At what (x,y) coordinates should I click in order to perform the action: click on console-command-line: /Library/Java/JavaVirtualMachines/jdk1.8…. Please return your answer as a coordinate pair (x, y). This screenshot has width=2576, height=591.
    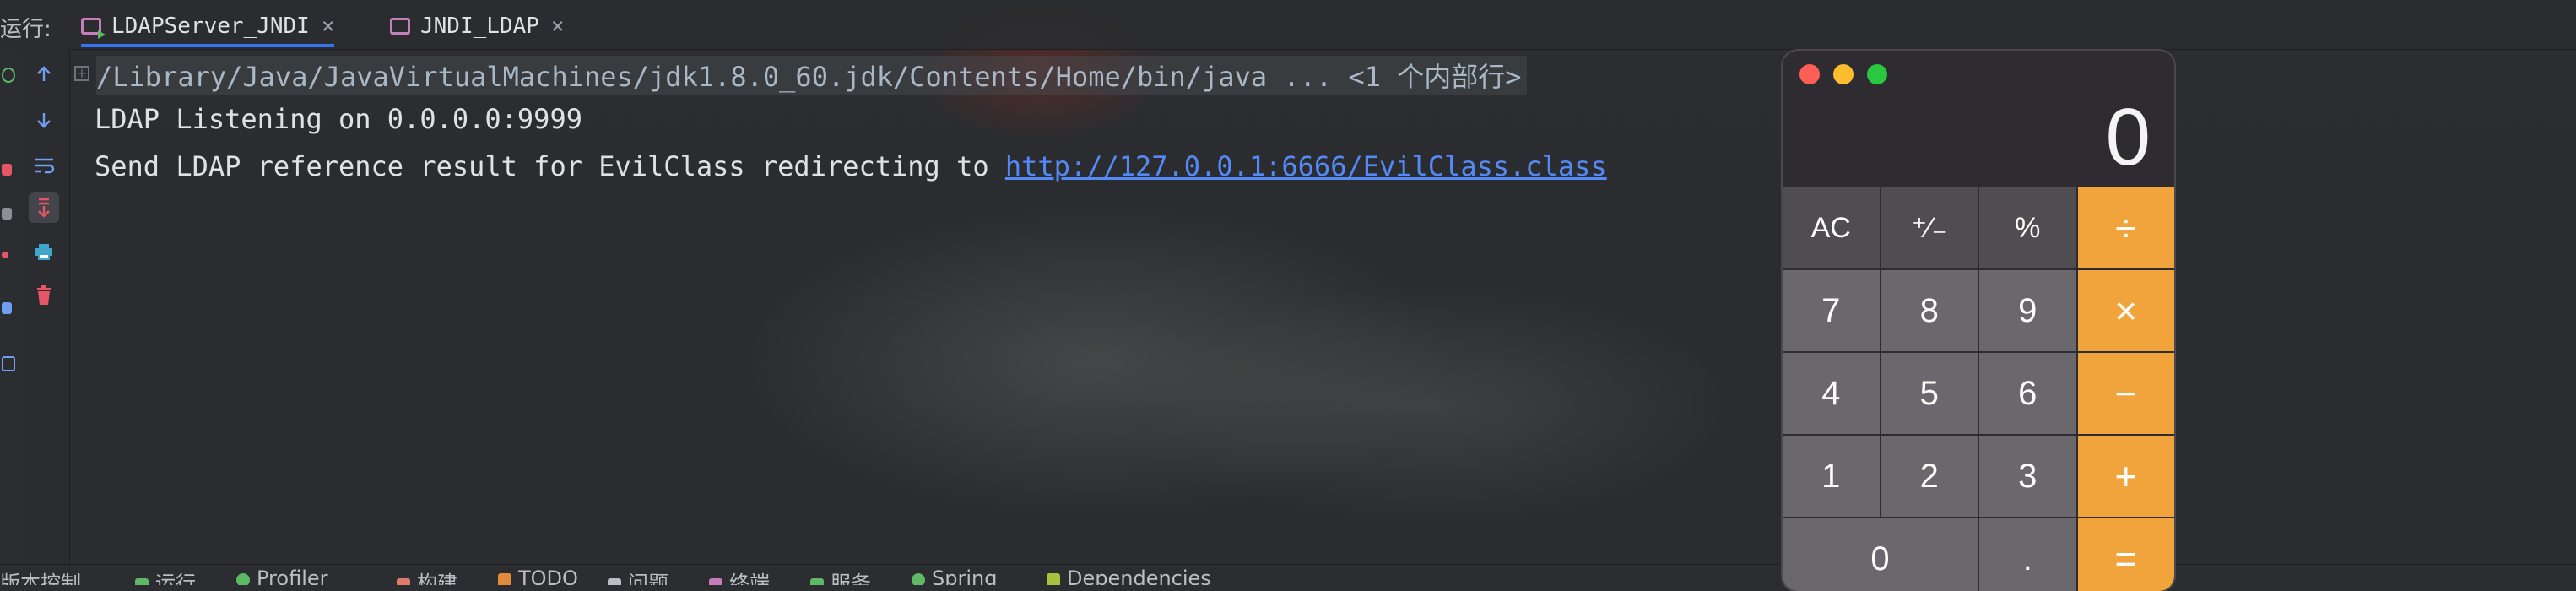
    Looking at the image, I should click on (811, 75).